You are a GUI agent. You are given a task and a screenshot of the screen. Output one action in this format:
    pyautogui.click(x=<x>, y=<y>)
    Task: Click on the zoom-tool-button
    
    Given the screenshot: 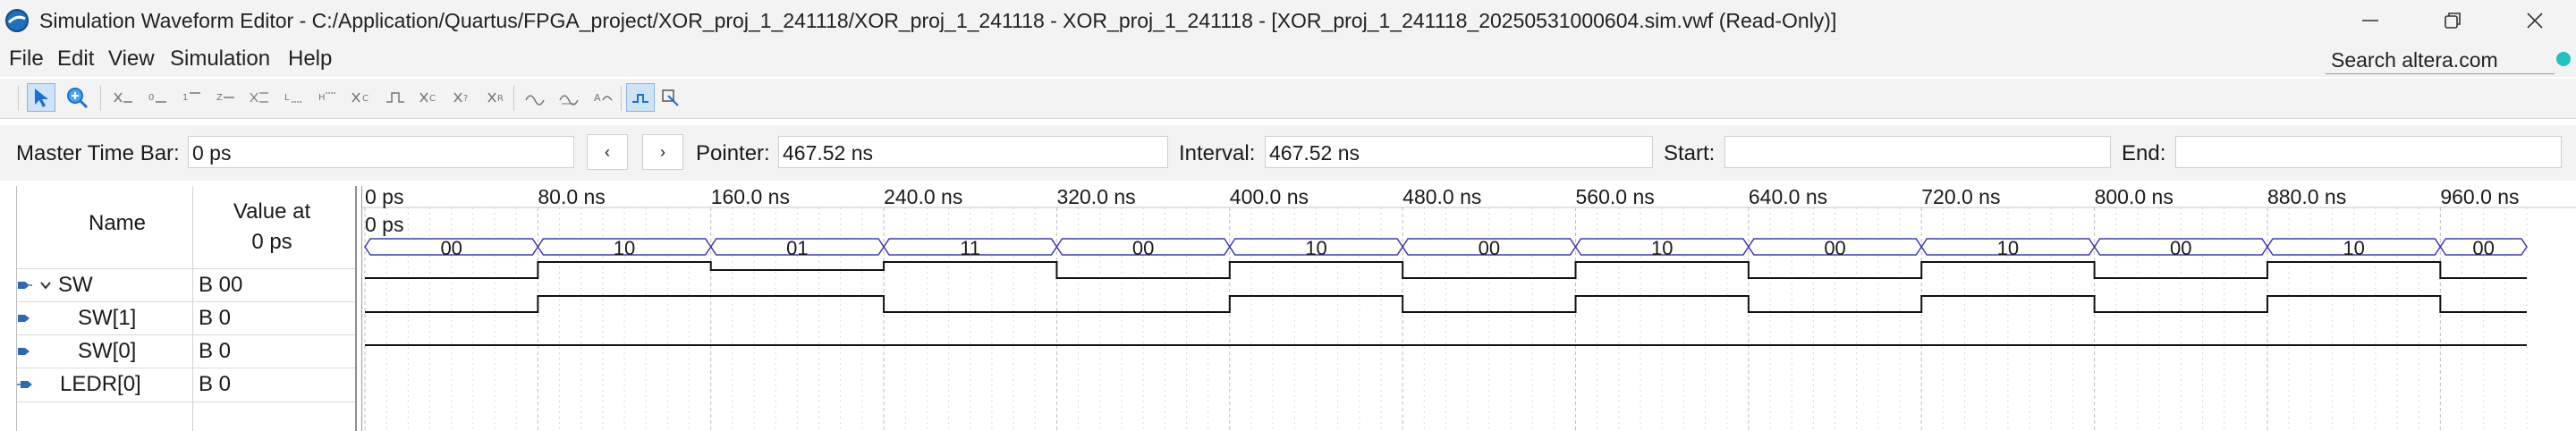 What is the action you would take?
    pyautogui.click(x=77, y=98)
    